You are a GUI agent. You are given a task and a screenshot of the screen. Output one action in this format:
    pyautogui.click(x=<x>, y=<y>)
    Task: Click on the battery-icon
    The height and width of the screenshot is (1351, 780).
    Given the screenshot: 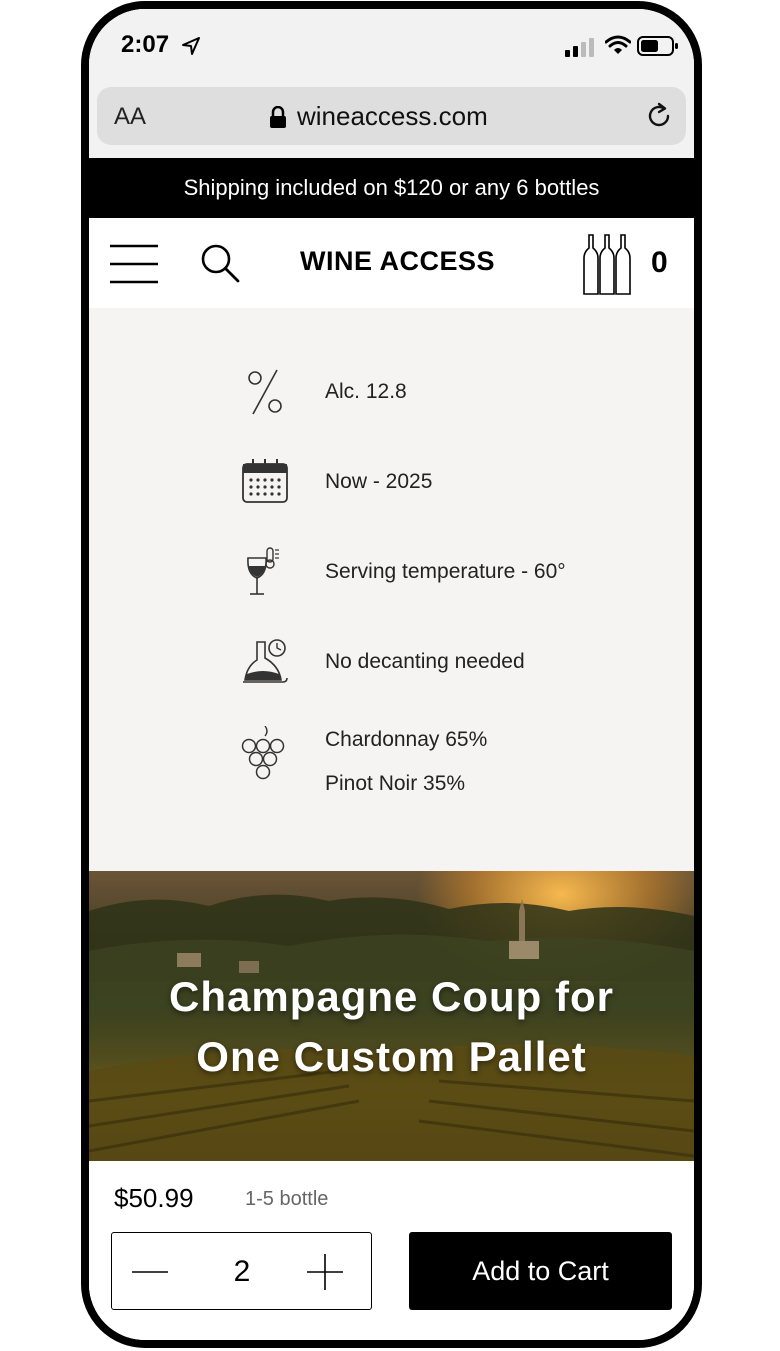 What is the action you would take?
    pyautogui.click(x=657, y=46)
    